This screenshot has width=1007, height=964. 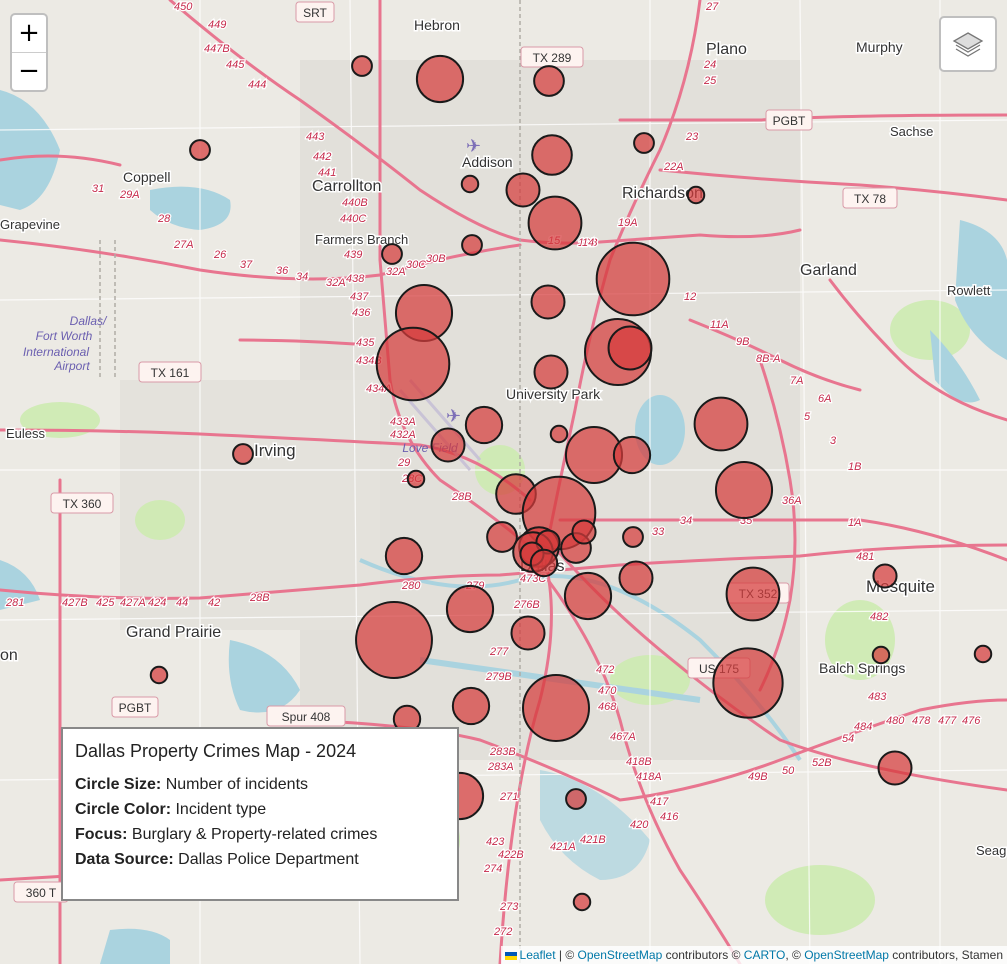 I want to click on exit-label: 450, so click(x=183, y=7).